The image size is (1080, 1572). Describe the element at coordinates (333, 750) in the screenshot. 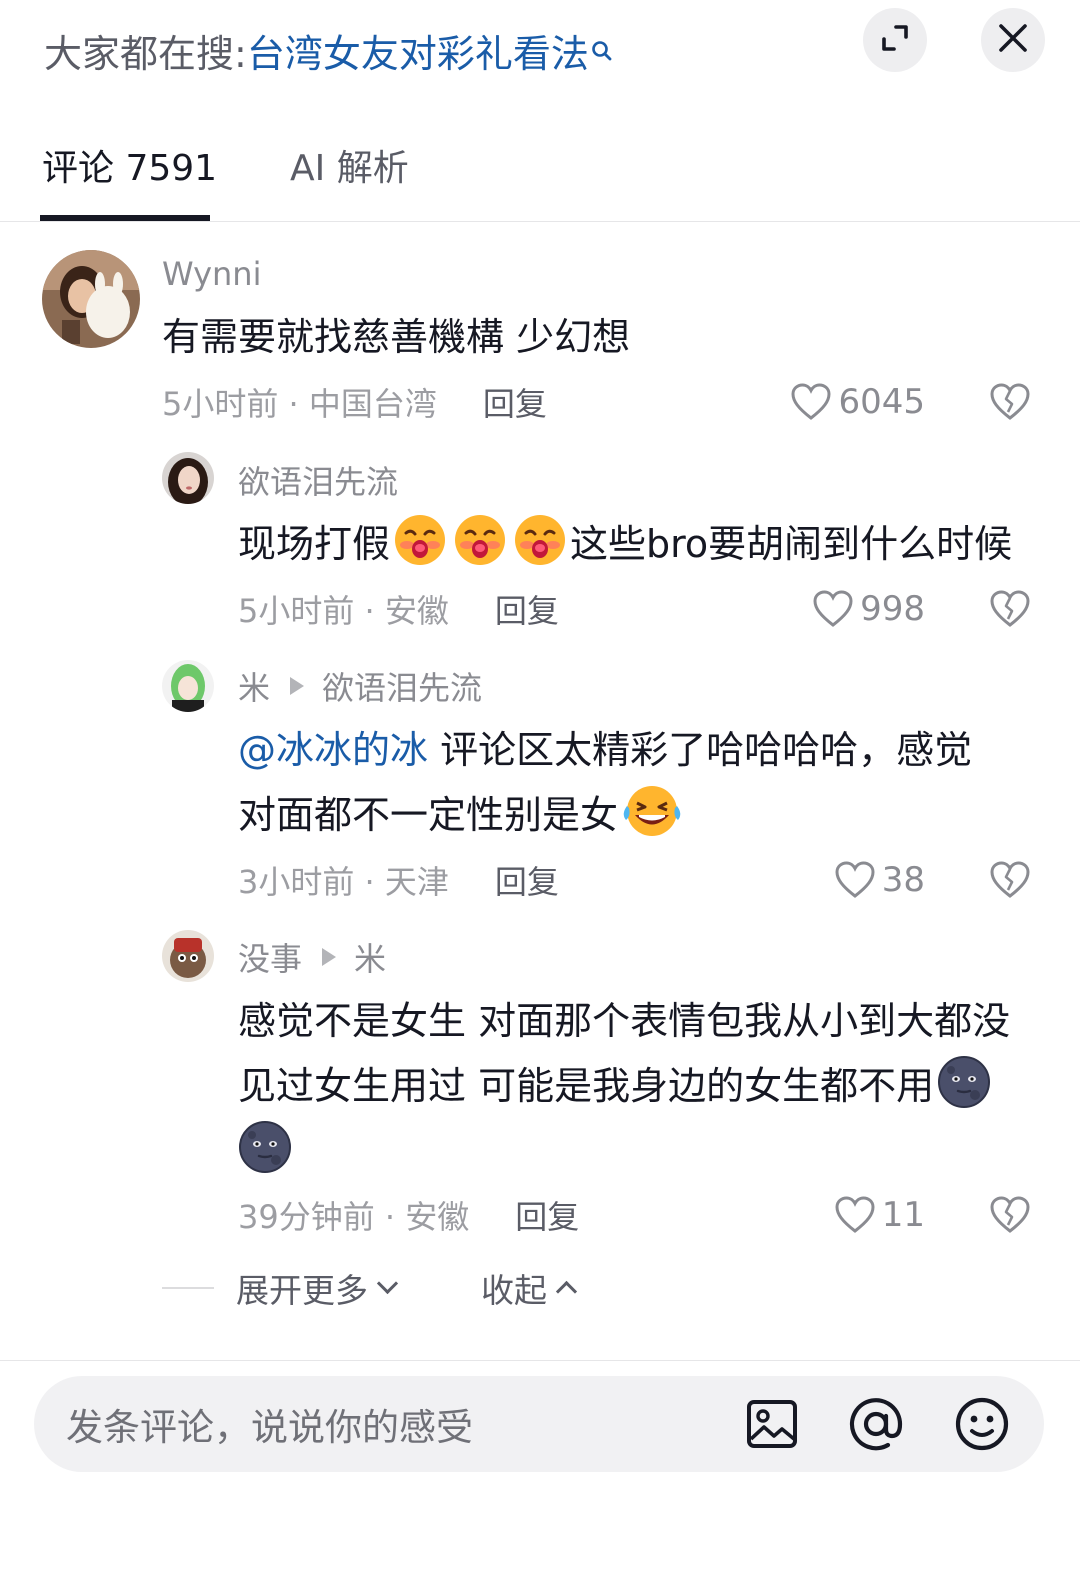

I see `mention-link: @冰冰的冰` at that location.